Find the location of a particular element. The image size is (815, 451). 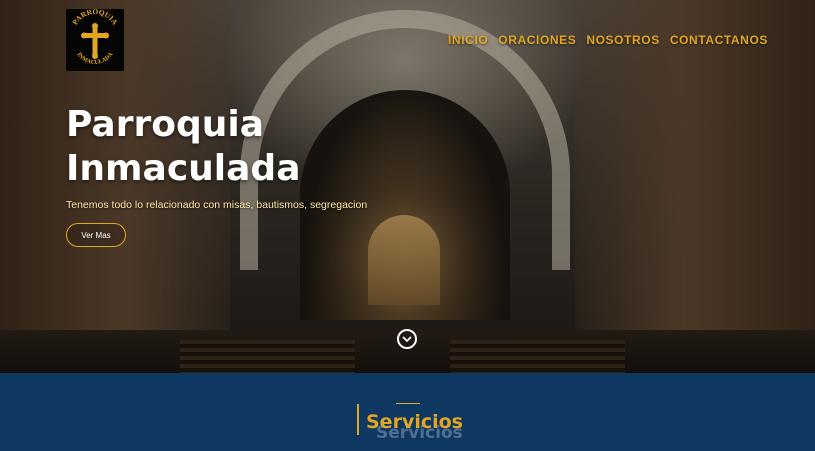

nav-item-contactanos: CONTACTANOS is located at coordinates (719, 40).